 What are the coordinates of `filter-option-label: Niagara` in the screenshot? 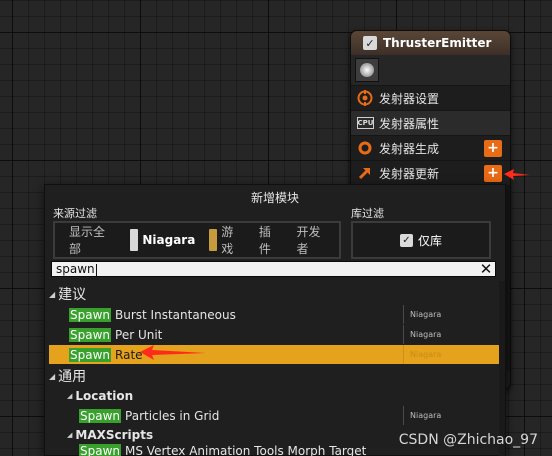 It's located at (169, 240).